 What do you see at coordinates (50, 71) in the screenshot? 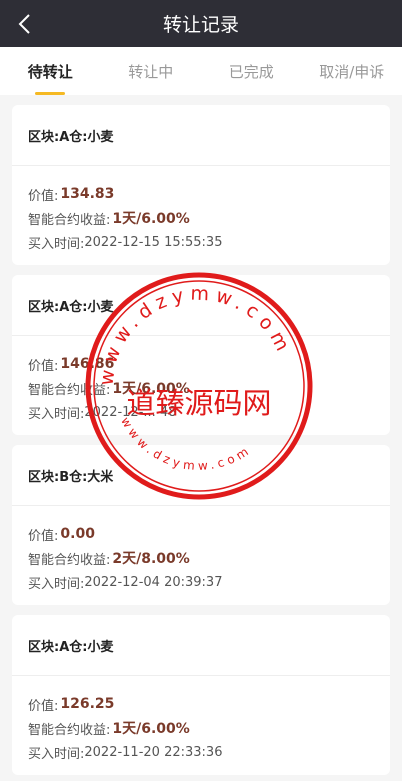
I see `tab-pending-transfer: 待转让` at bounding box center [50, 71].